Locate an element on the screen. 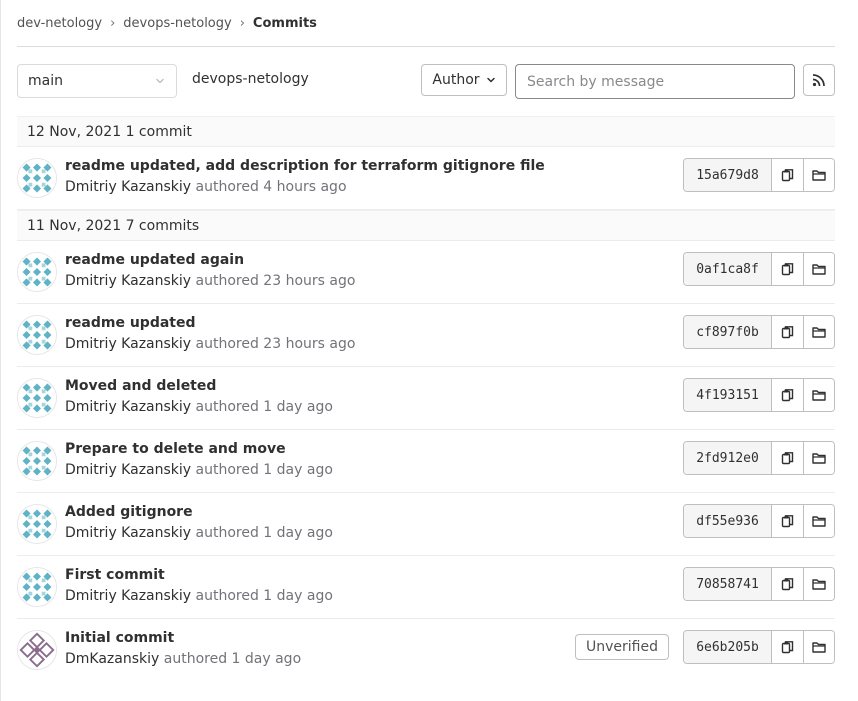 The height and width of the screenshot is (701, 858). commit-sha-button: 70858741 is located at coordinates (728, 584).